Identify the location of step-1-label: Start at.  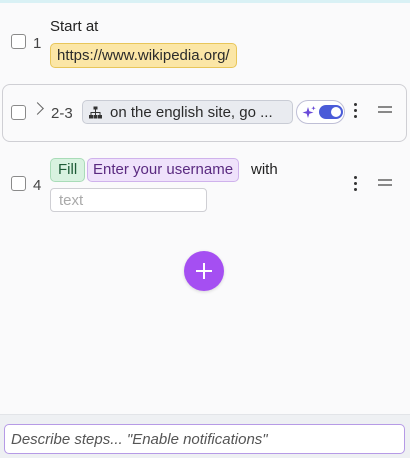
(74, 26).